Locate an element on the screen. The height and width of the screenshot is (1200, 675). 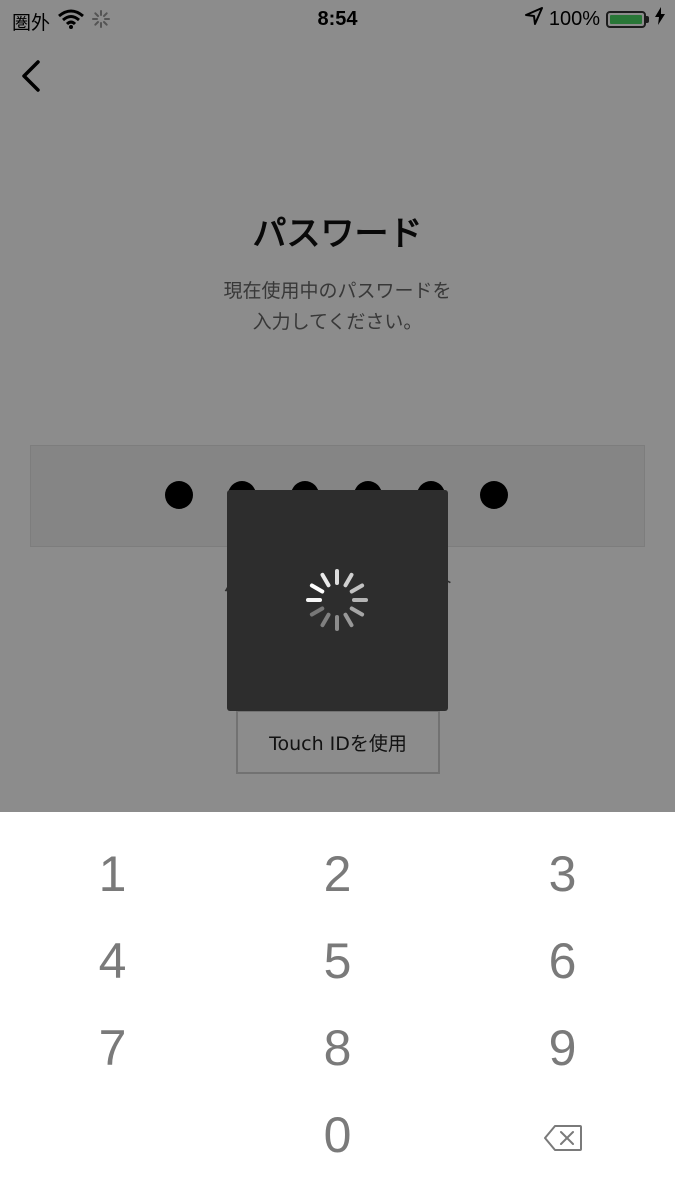
key-2: 2 is located at coordinates (337, 873).